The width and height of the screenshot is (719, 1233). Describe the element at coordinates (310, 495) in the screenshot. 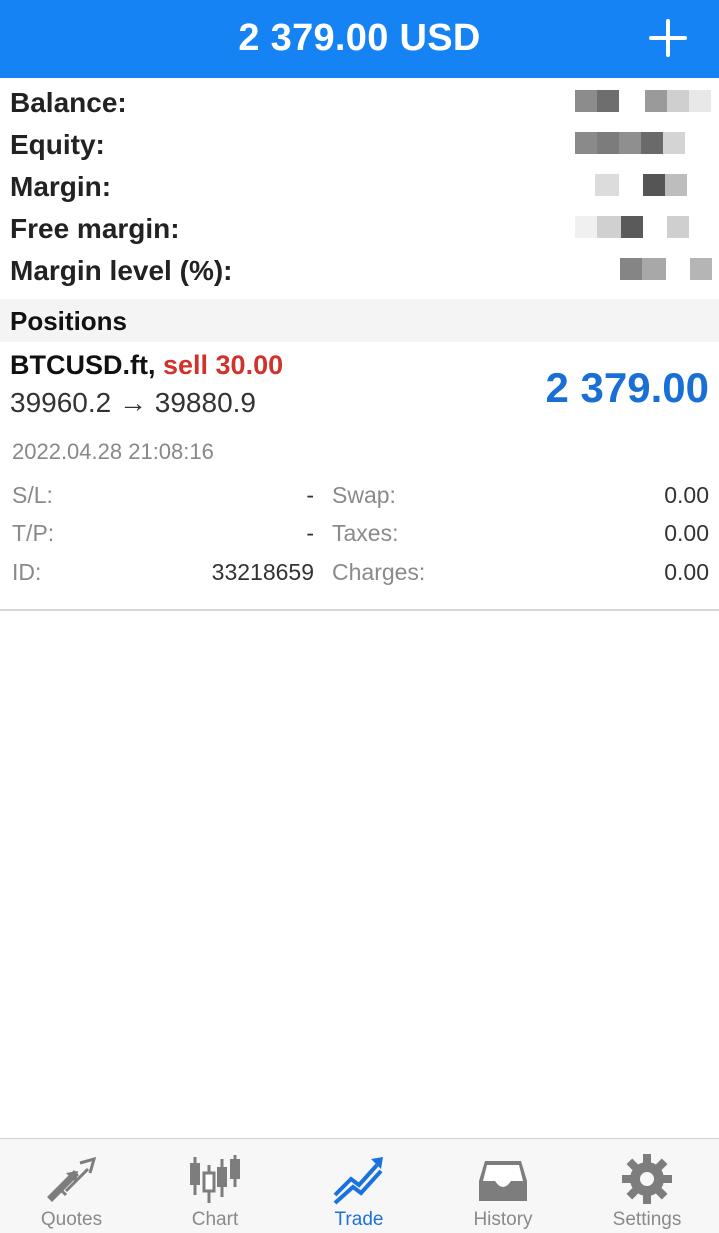

I see `sl-value: -` at that location.